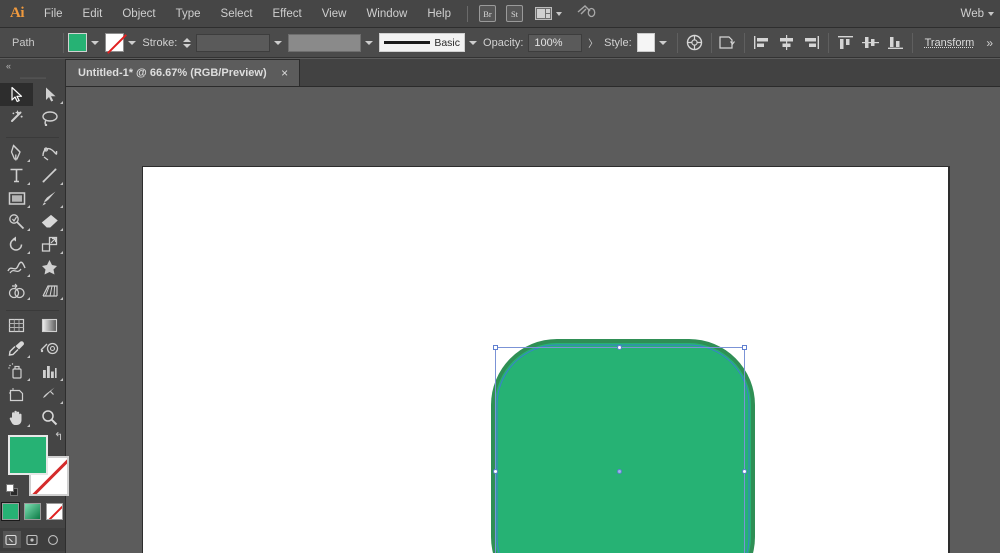  I want to click on align-vertical-center-icon, so click(870, 43).